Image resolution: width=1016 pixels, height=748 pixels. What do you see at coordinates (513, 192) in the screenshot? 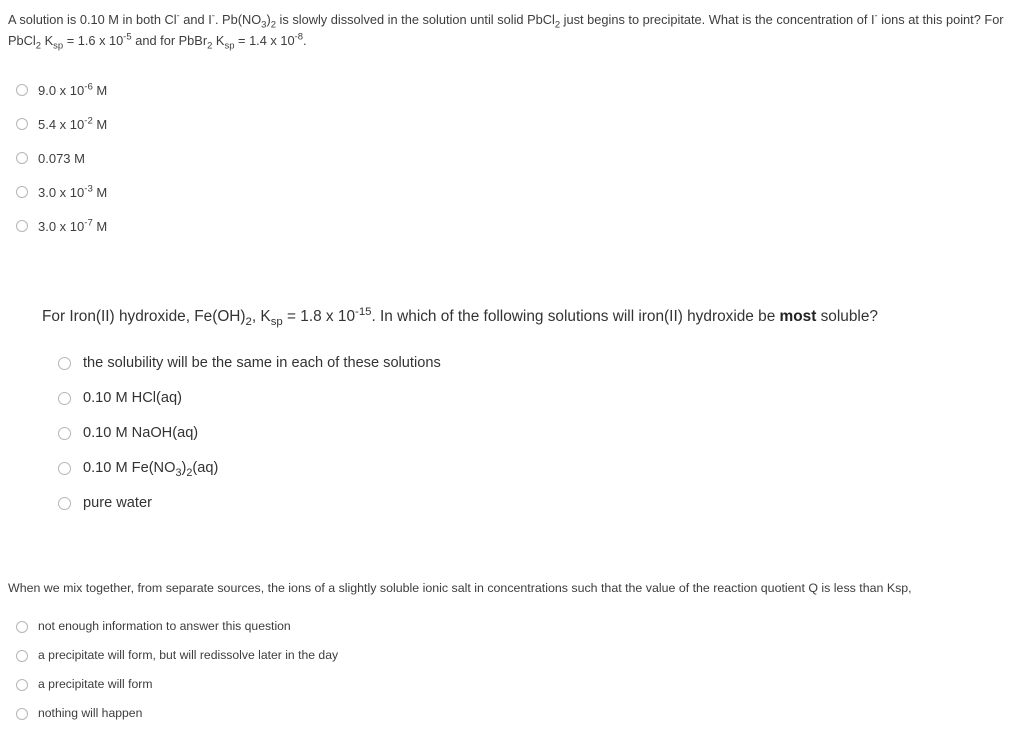
I see `option-q1-4: 3.0 x 10-3 M` at bounding box center [513, 192].